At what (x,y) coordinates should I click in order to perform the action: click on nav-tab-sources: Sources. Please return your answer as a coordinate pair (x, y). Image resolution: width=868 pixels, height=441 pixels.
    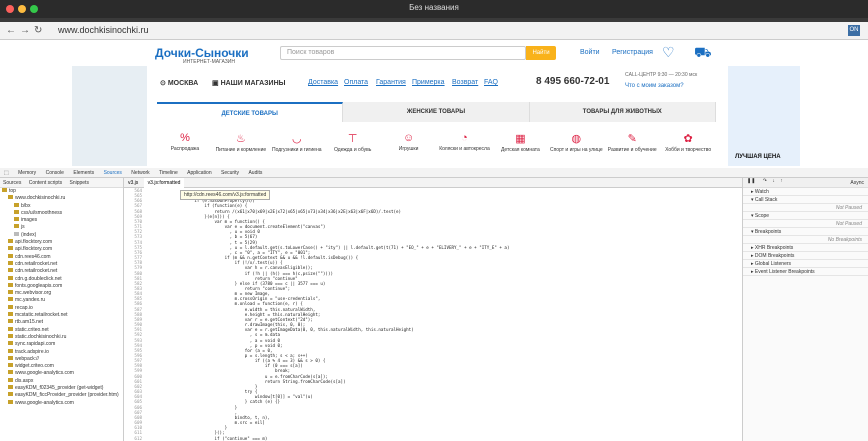
    Looking at the image, I should click on (12, 183).